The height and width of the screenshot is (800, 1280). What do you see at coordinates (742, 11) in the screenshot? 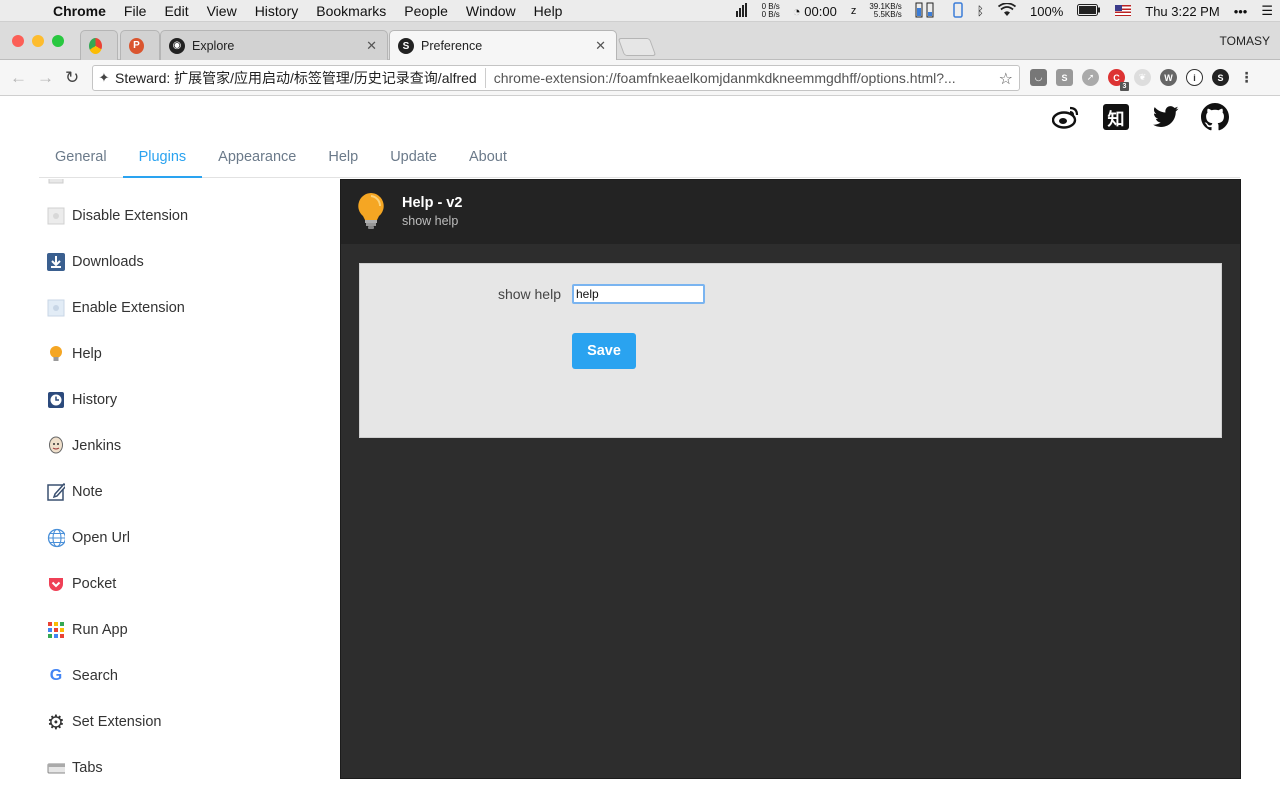
I see `activity-icon` at bounding box center [742, 11].